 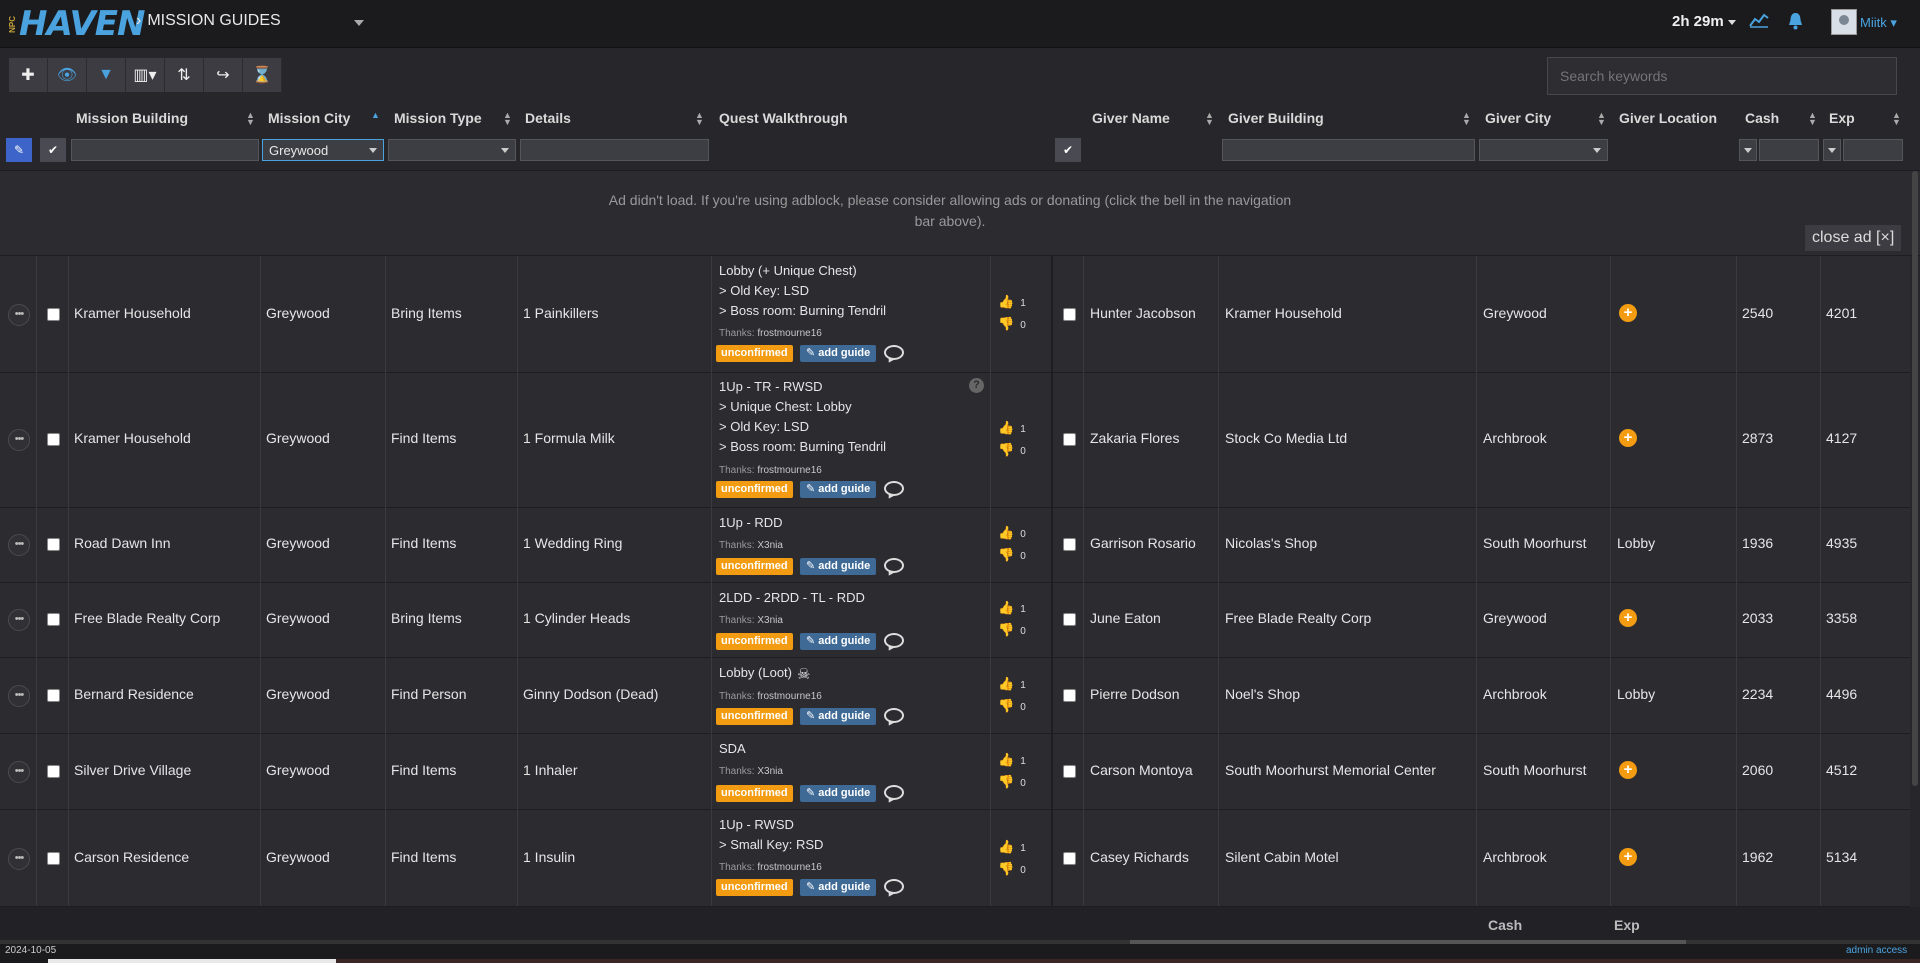 What do you see at coordinates (1842, 121) in the screenshot?
I see `header-exp: Exp` at bounding box center [1842, 121].